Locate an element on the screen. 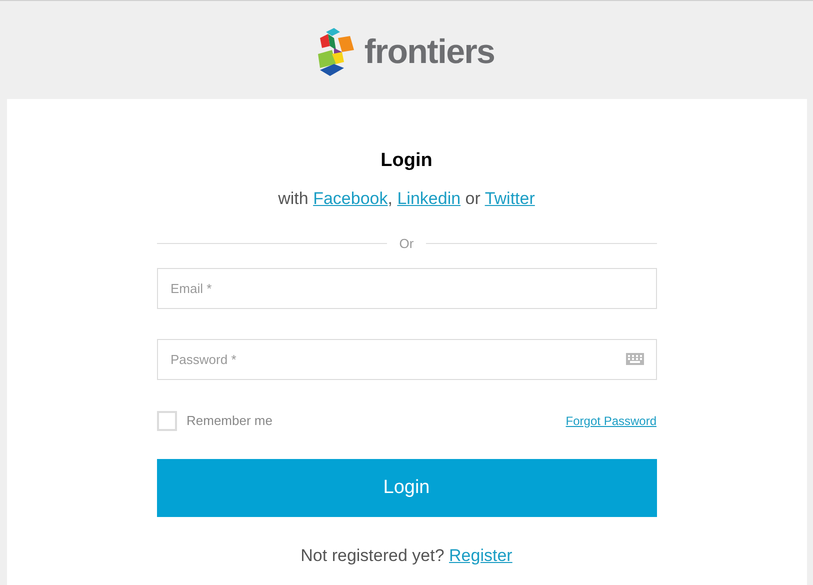 This screenshot has width=813, height=585. remember-checkbox is located at coordinates (166, 421).